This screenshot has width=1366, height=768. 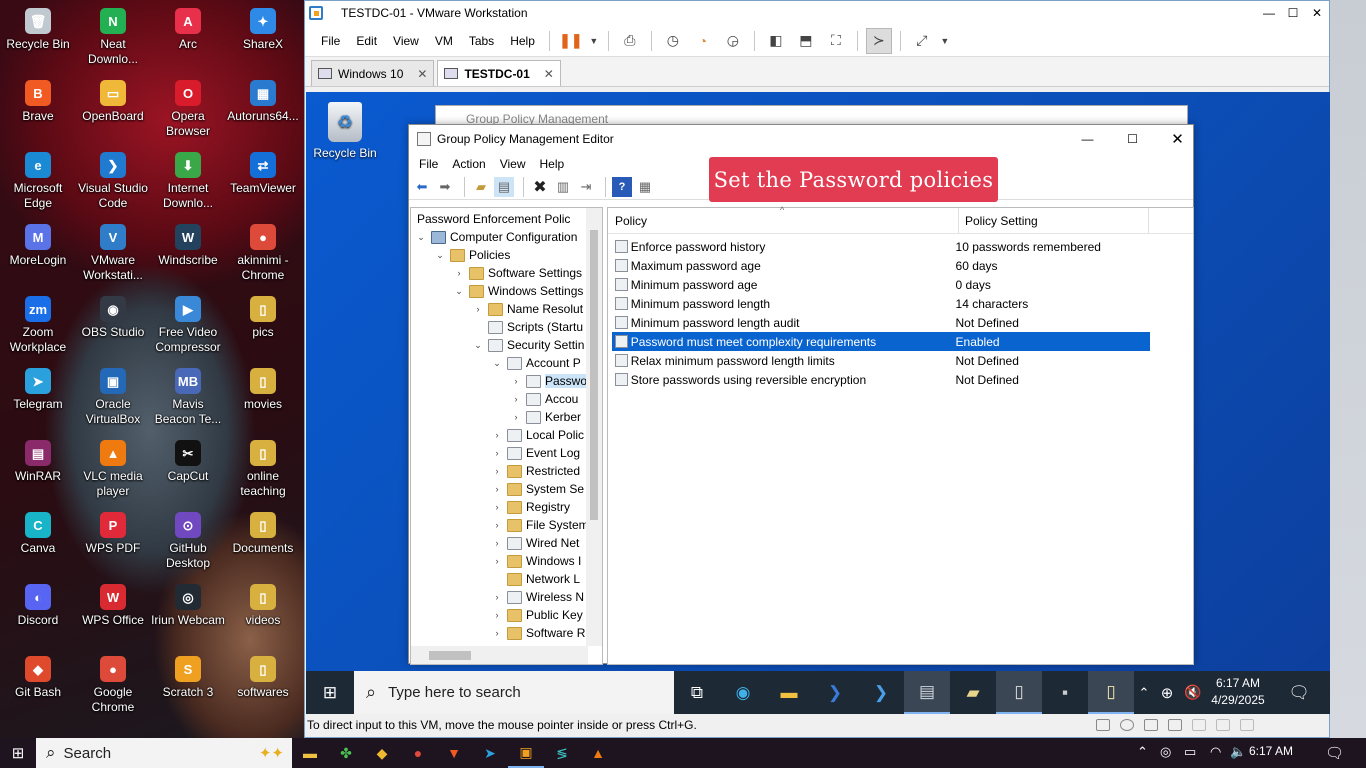 What do you see at coordinates (881, 303) in the screenshot?
I see `policy-row-minimum-password-length: Minimum password length 14 characters` at bounding box center [881, 303].